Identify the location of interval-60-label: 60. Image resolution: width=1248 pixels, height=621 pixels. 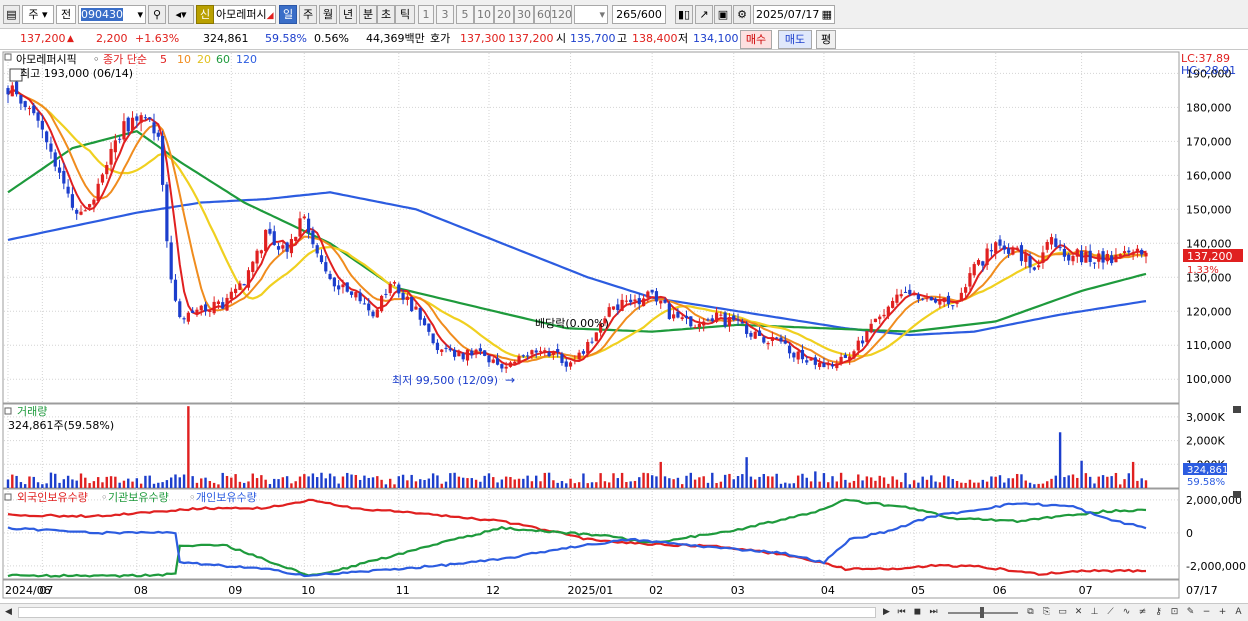
(544, 14).